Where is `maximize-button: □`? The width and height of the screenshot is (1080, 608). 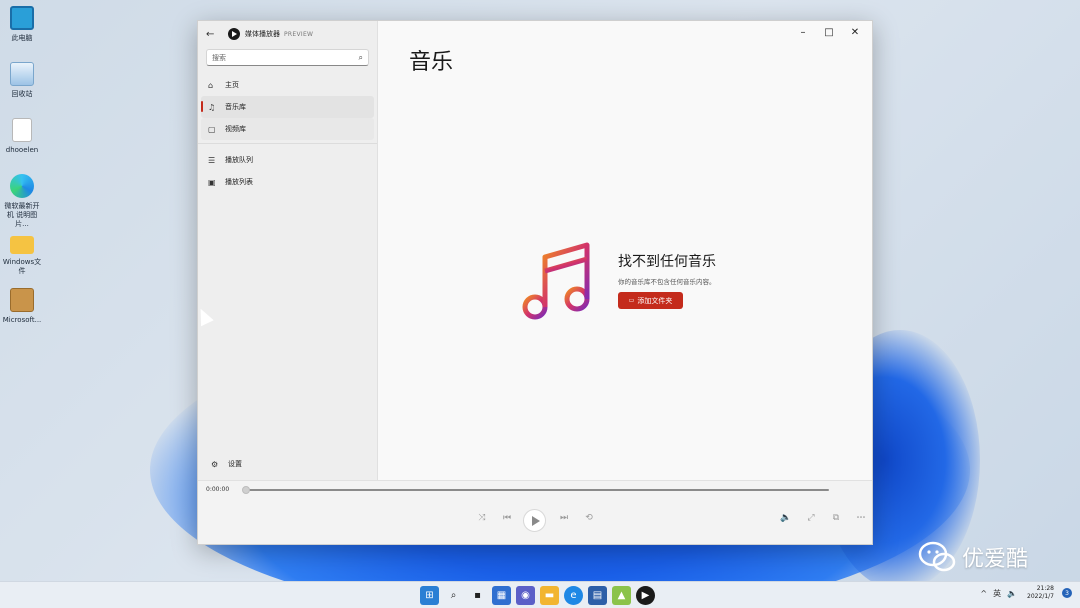
maximize-button: □ is located at coordinates (829, 32).